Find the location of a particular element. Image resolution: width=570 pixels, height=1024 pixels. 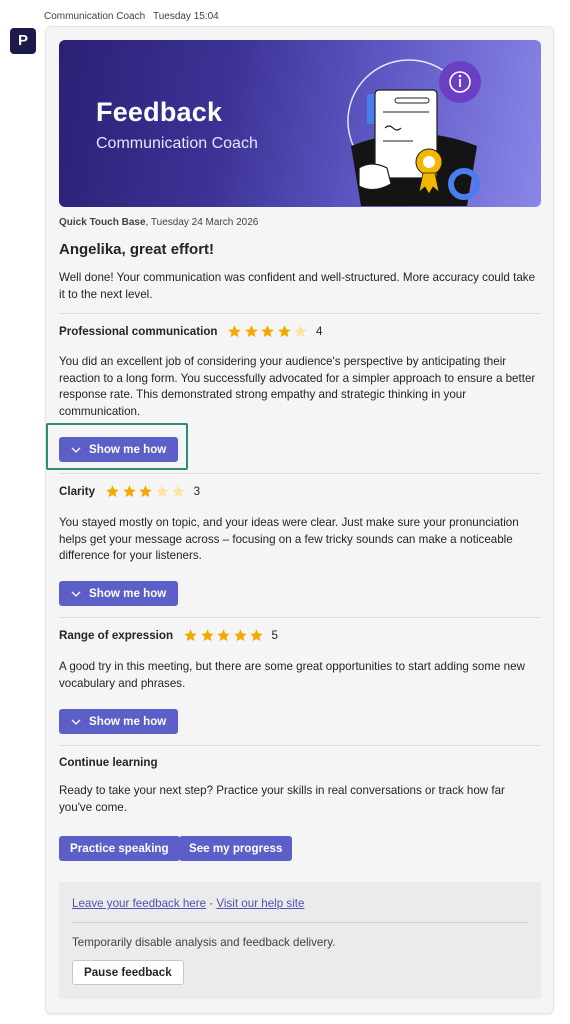

feedback-banner: Feedback Communication Coach is located at coordinates (300, 123).